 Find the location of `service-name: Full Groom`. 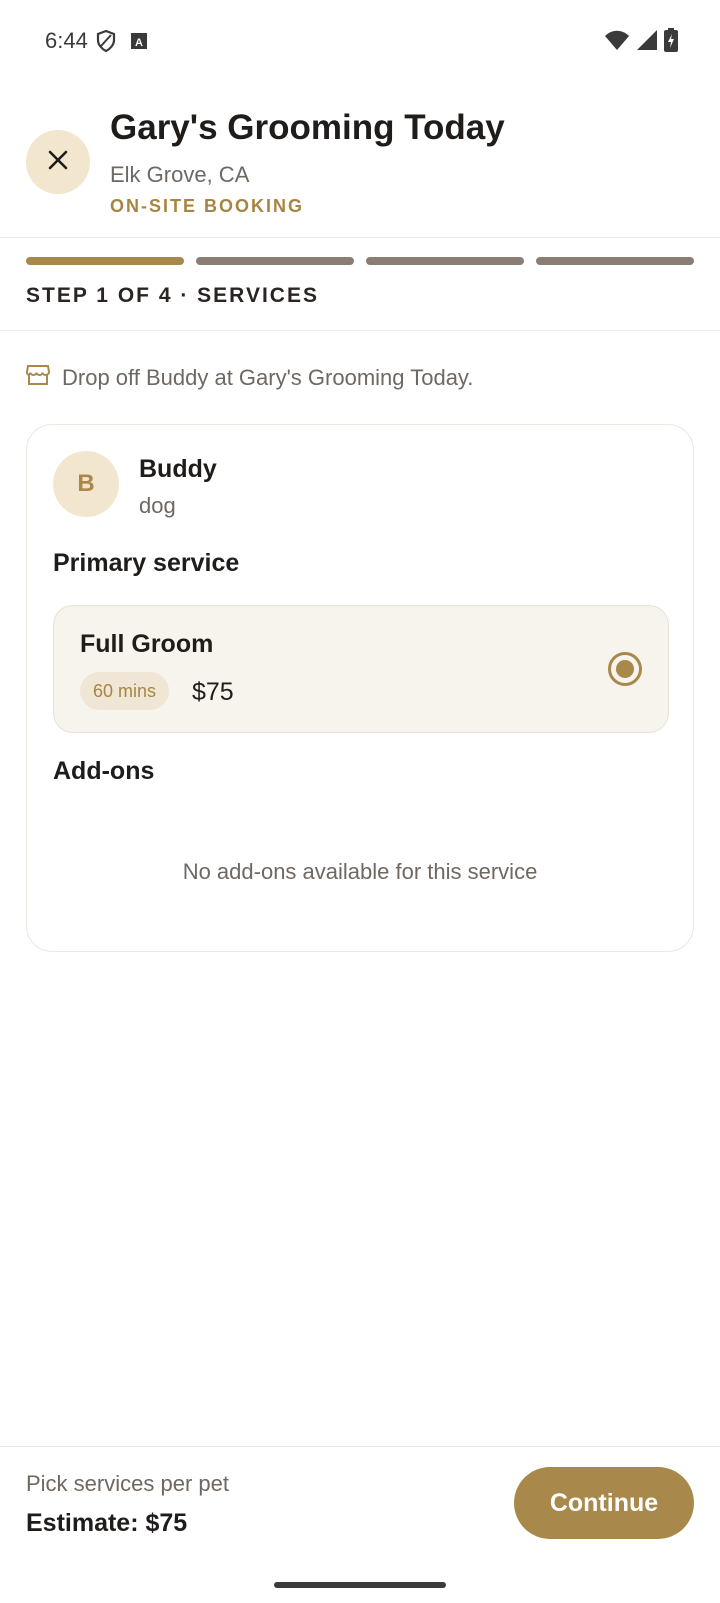

service-name: Full Groom is located at coordinates (147, 644).